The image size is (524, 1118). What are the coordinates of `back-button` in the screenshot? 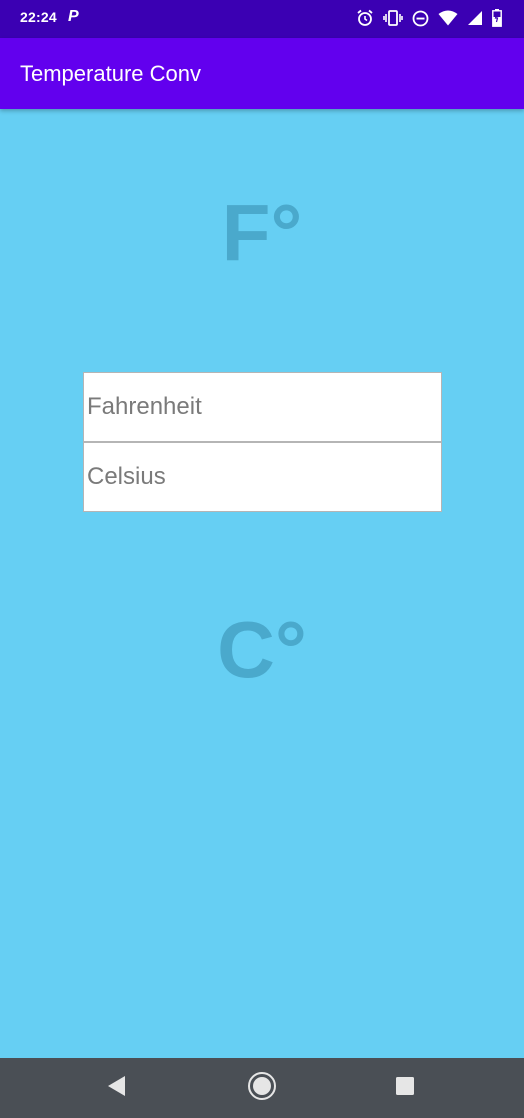 It's located at (117, 1088).